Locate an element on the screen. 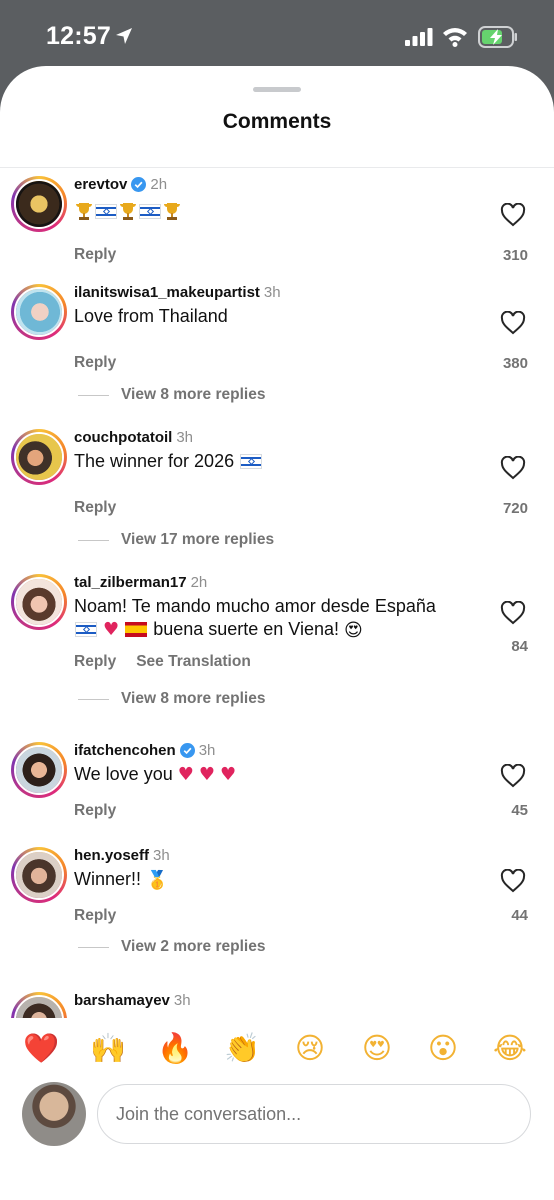 The width and height of the screenshot is (554, 1200). quick-reactions: ❤️ 🙌 🔥 👏 😢 😍 😮 😂 is located at coordinates (277, 1049).